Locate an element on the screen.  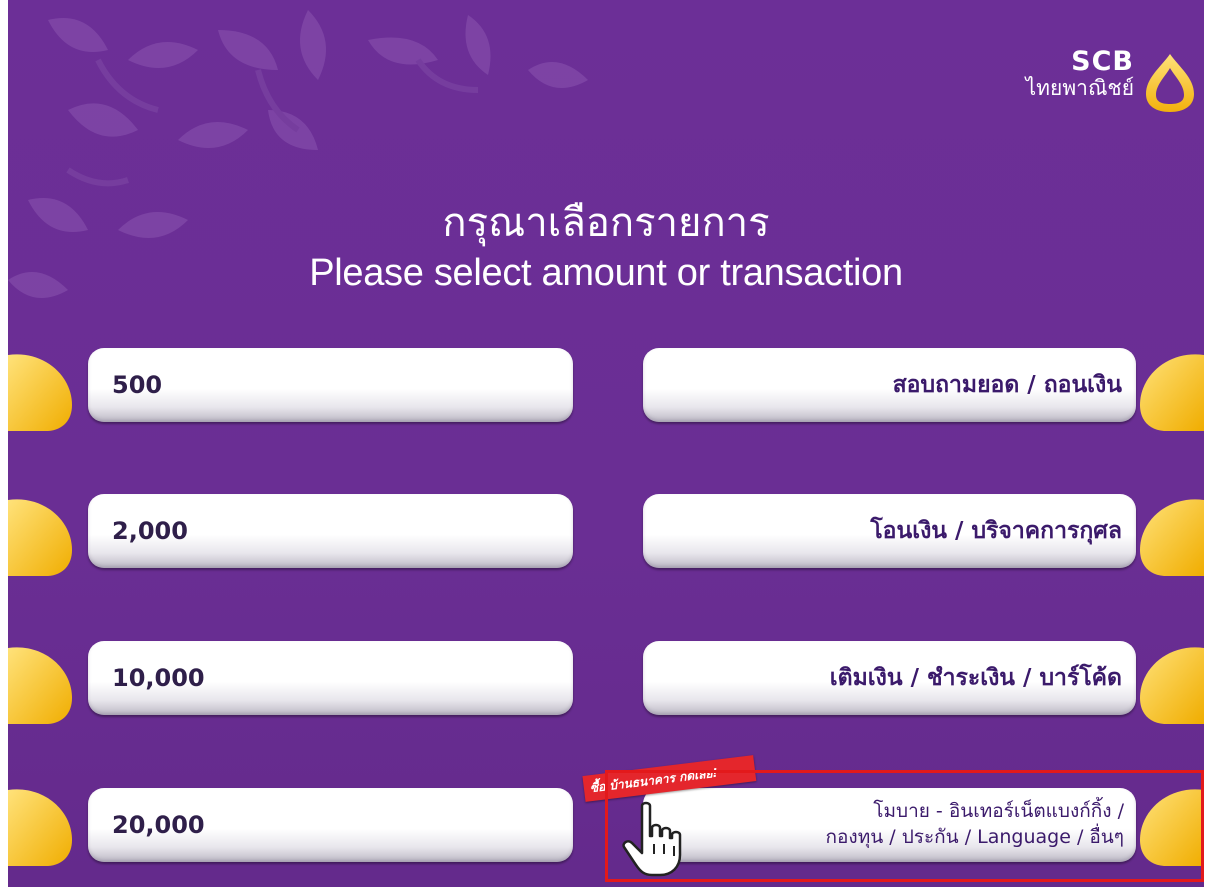
brand-thai-name: ไทยพาณิชย์ is located at coordinates (1079, 88).